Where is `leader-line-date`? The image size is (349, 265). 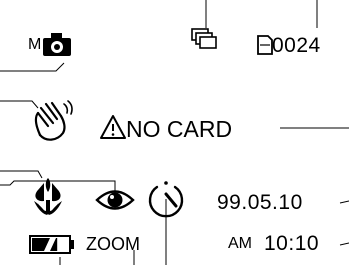
leader-line-date is located at coordinates (344, 202).